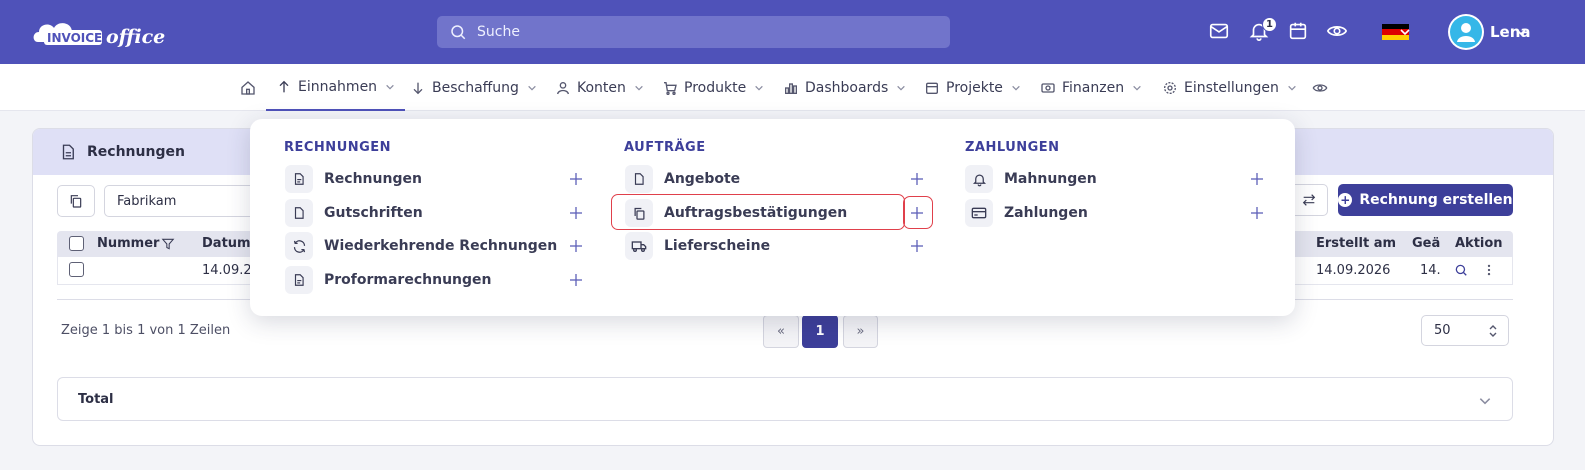  I want to click on menu-item-angebote: Angebote, so click(682, 179).